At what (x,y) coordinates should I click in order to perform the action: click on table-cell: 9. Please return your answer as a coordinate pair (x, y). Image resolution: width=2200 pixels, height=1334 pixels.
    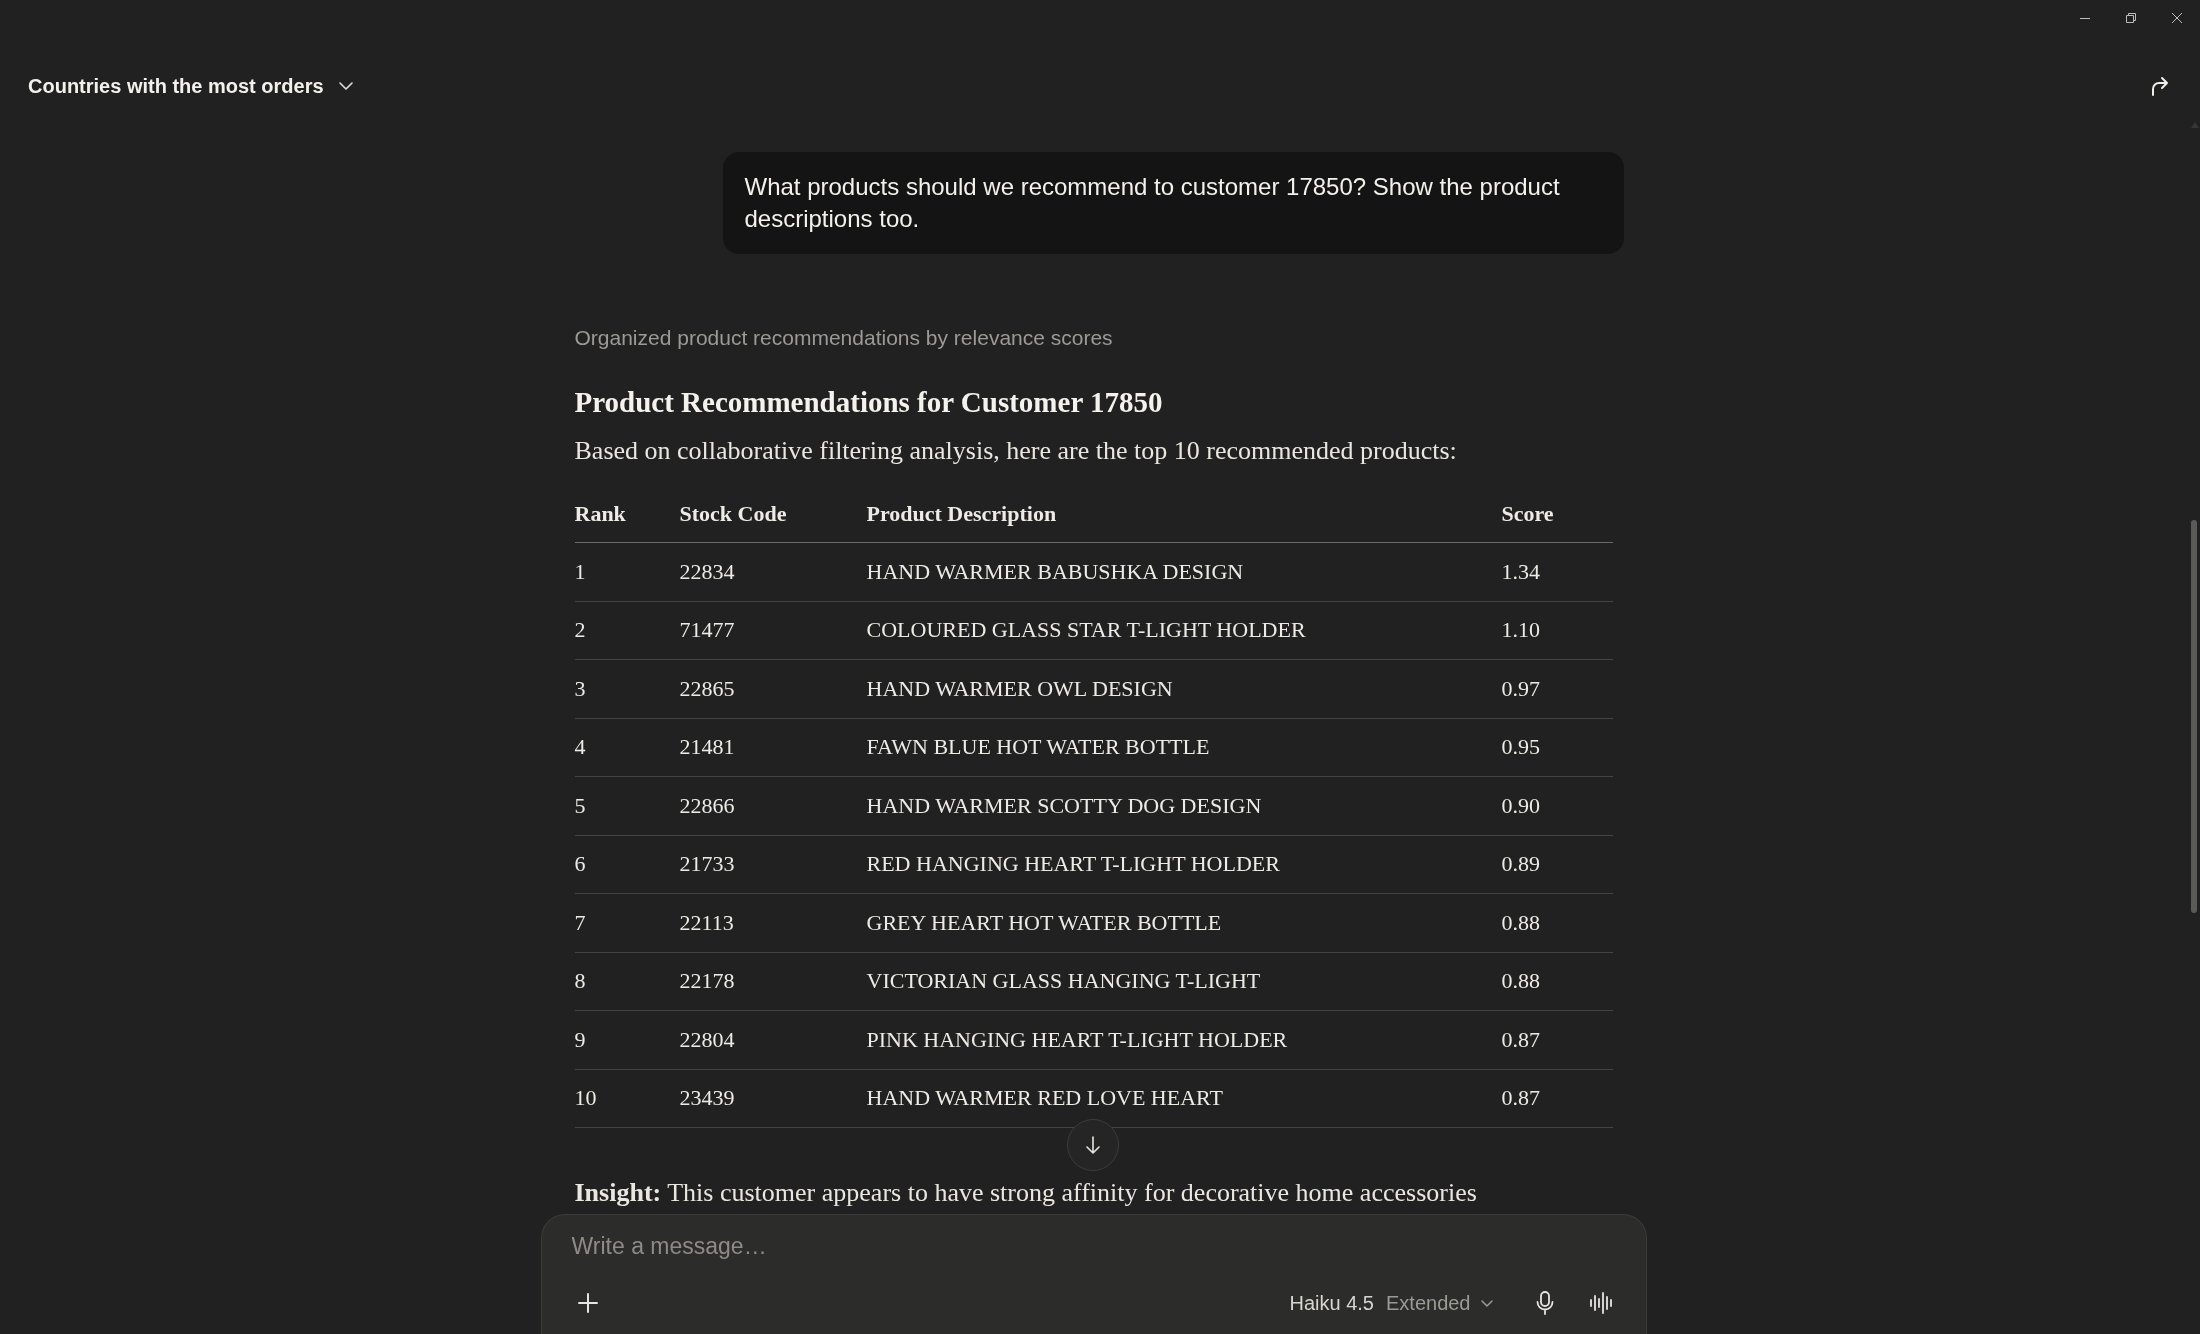
    Looking at the image, I should click on (580, 1039).